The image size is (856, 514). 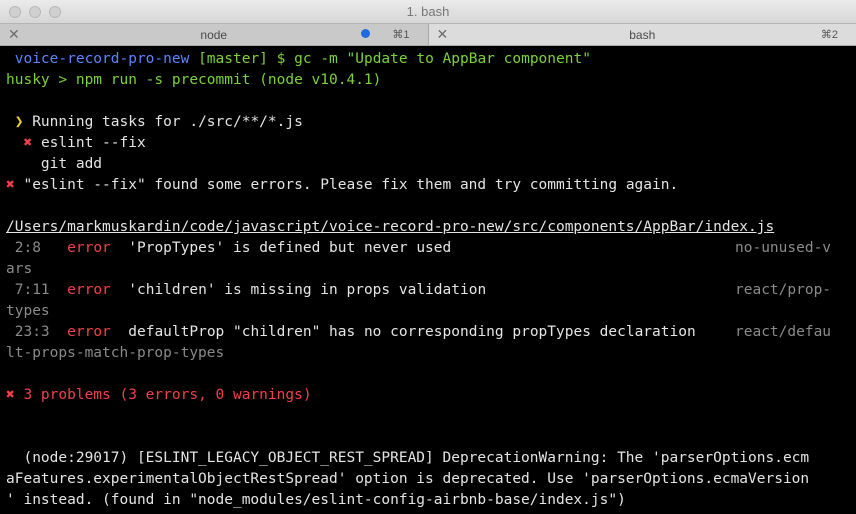 I want to click on tab-bar: ✕ node ⌘1 ✕ bash ⌘2, so click(x=428, y=35).